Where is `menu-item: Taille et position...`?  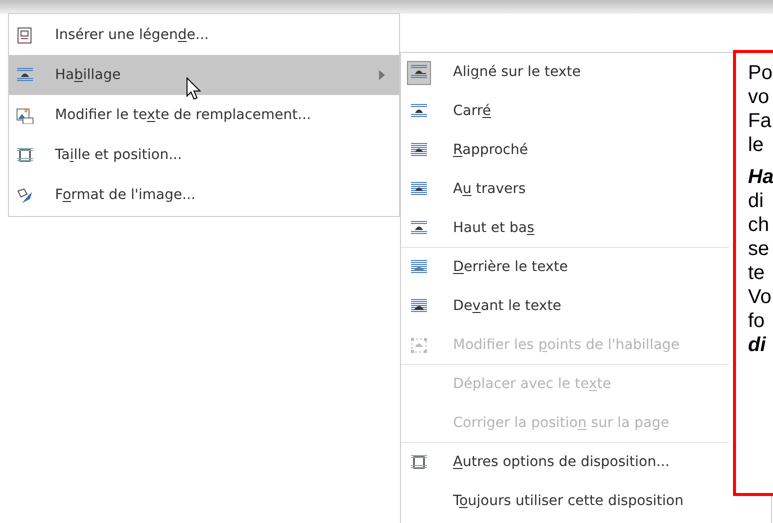 menu-item: Taille et position... is located at coordinates (204, 155).